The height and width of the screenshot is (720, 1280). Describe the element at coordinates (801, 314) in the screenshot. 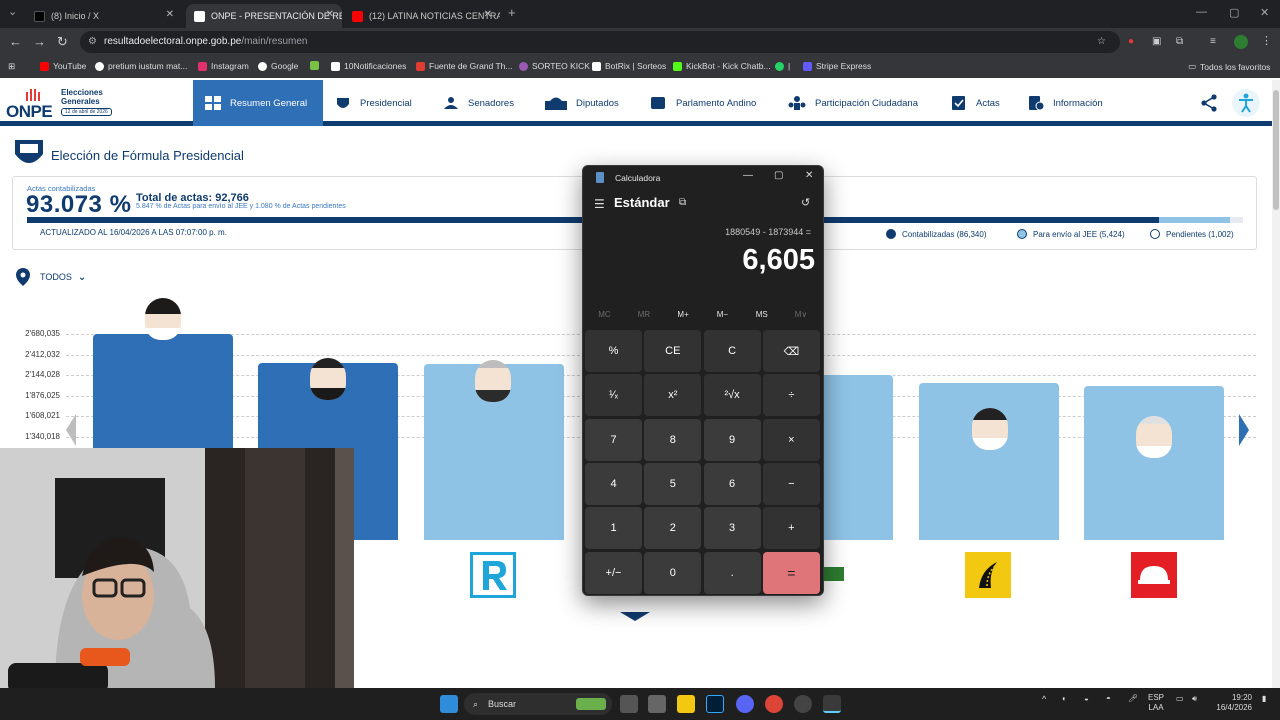

I see `memory-button: M∨` at that location.